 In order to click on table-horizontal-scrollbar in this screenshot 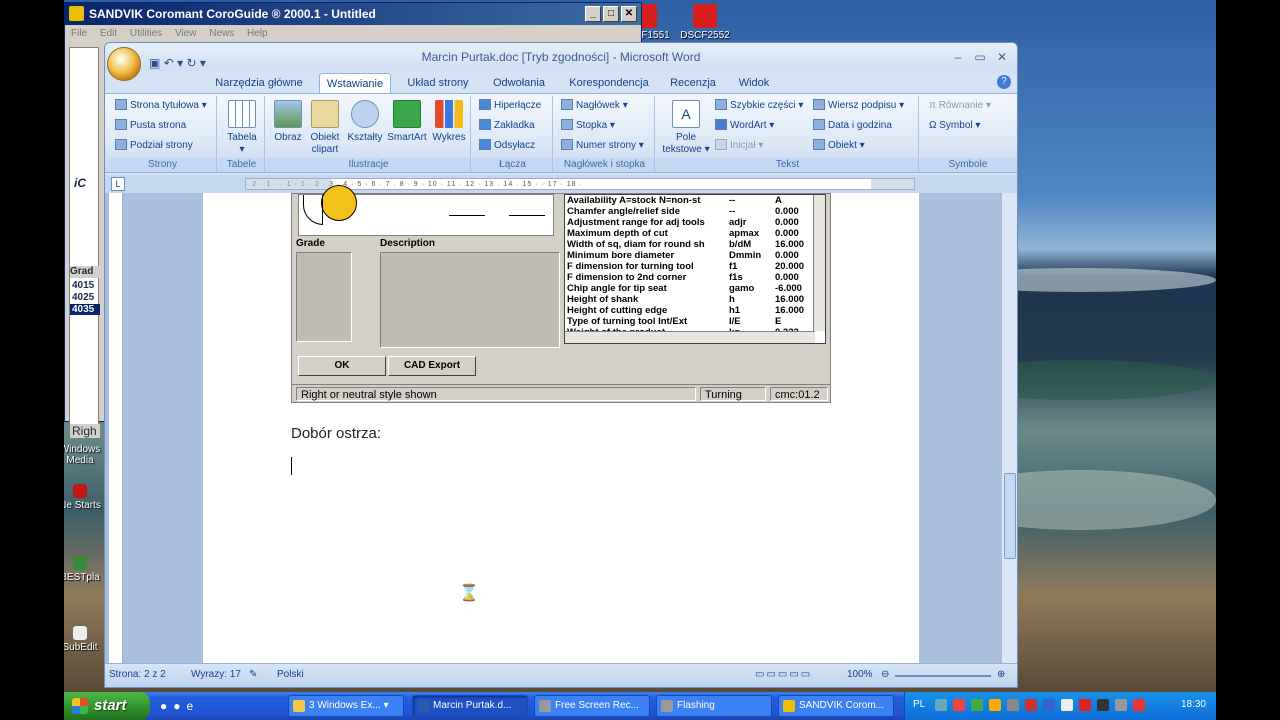, I will do `click(690, 337)`.